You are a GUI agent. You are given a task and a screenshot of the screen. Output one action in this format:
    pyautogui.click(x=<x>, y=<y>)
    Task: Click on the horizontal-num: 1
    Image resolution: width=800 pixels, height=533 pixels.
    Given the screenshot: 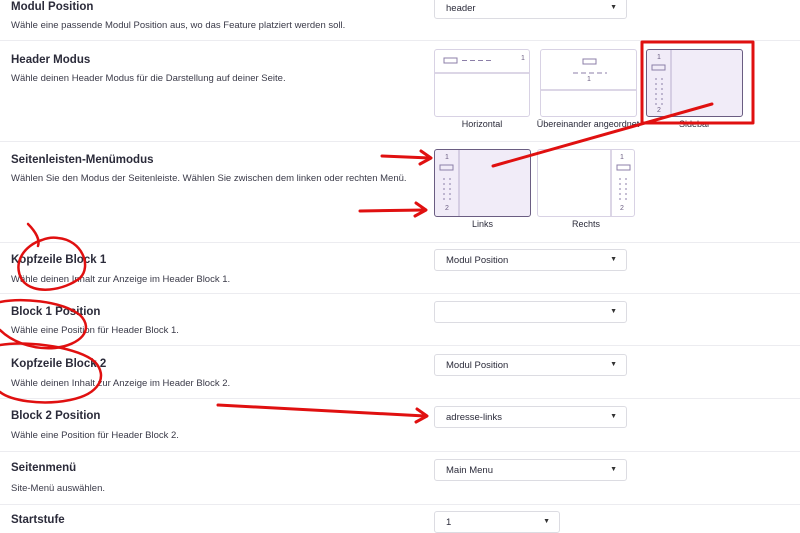 What is the action you would take?
    pyautogui.click(x=523, y=58)
    